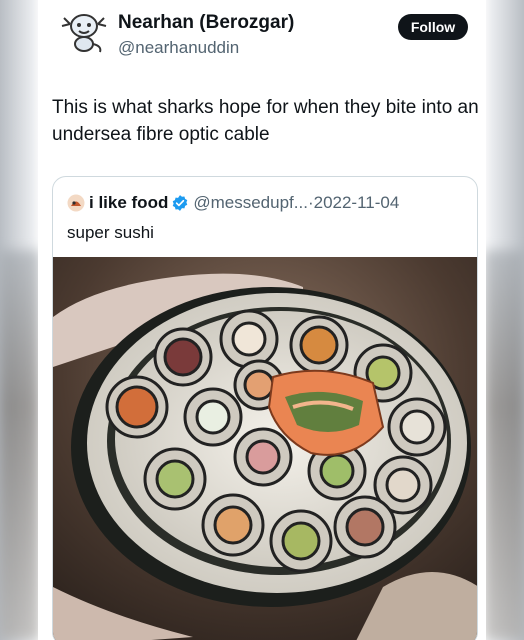 Image resolution: width=524 pixels, height=640 pixels. What do you see at coordinates (433, 27) in the screenshot?
I see `follow-button: Follow` at bounding box center [433, 27].